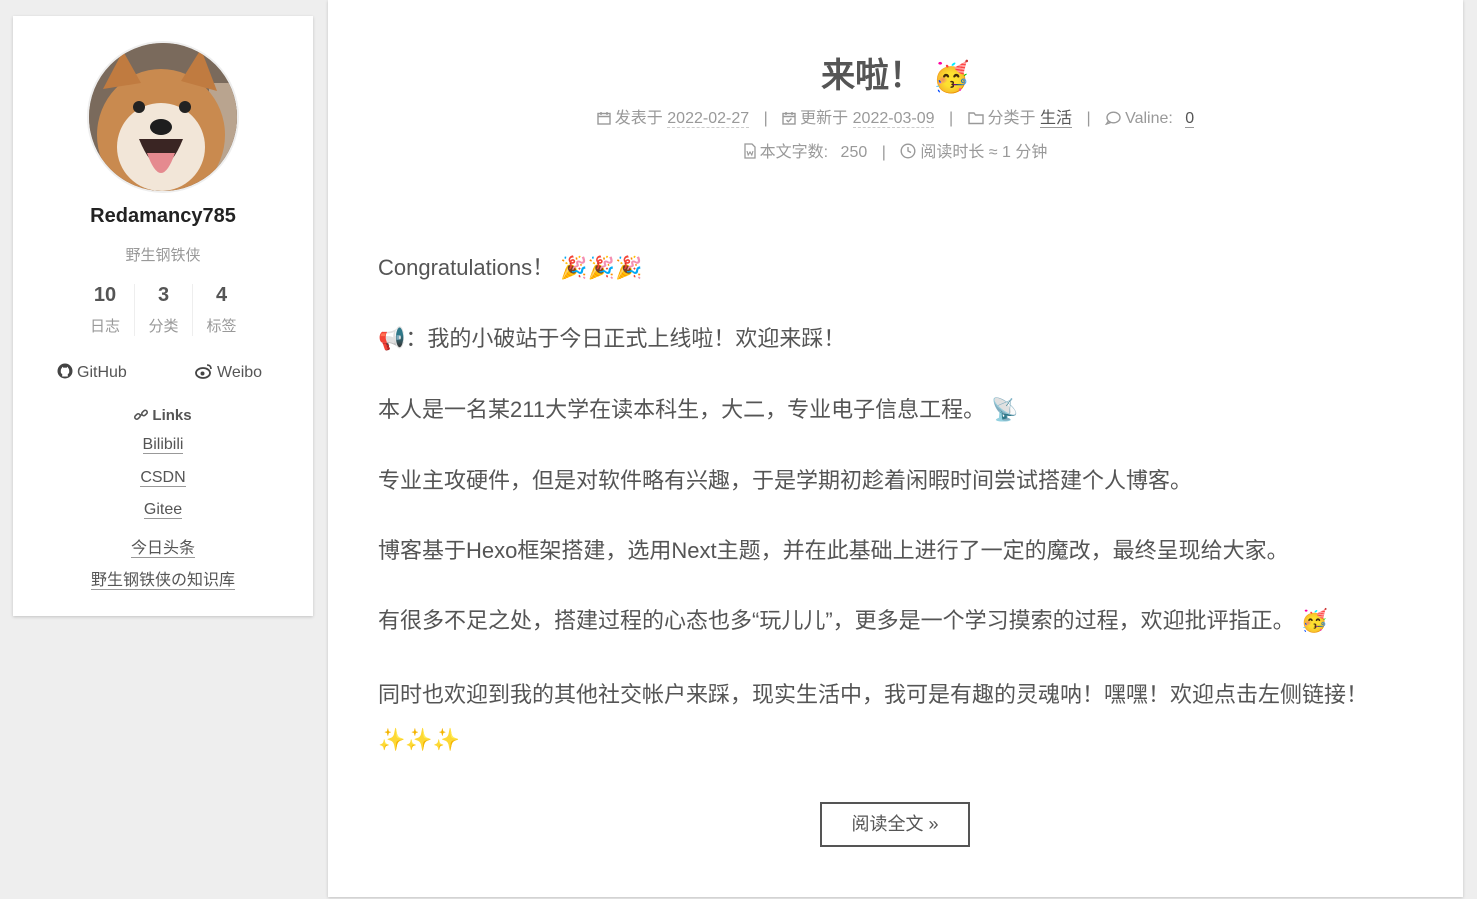 Image resolution: width=1477 pixels, height=899 pixels. Describe the element at coordinates (102, 372) in the screenshot. I see `github-label: GitHub` at that location.